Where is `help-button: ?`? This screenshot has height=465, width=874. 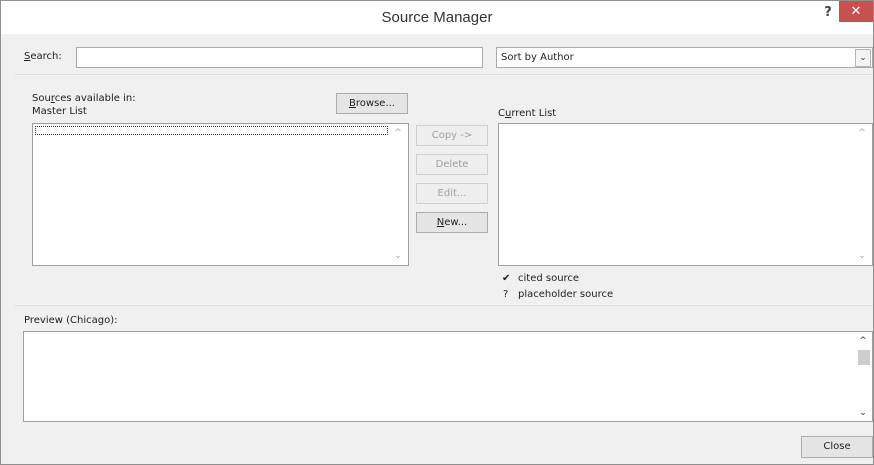 help-button: ? is located at coordinates (828, 15).